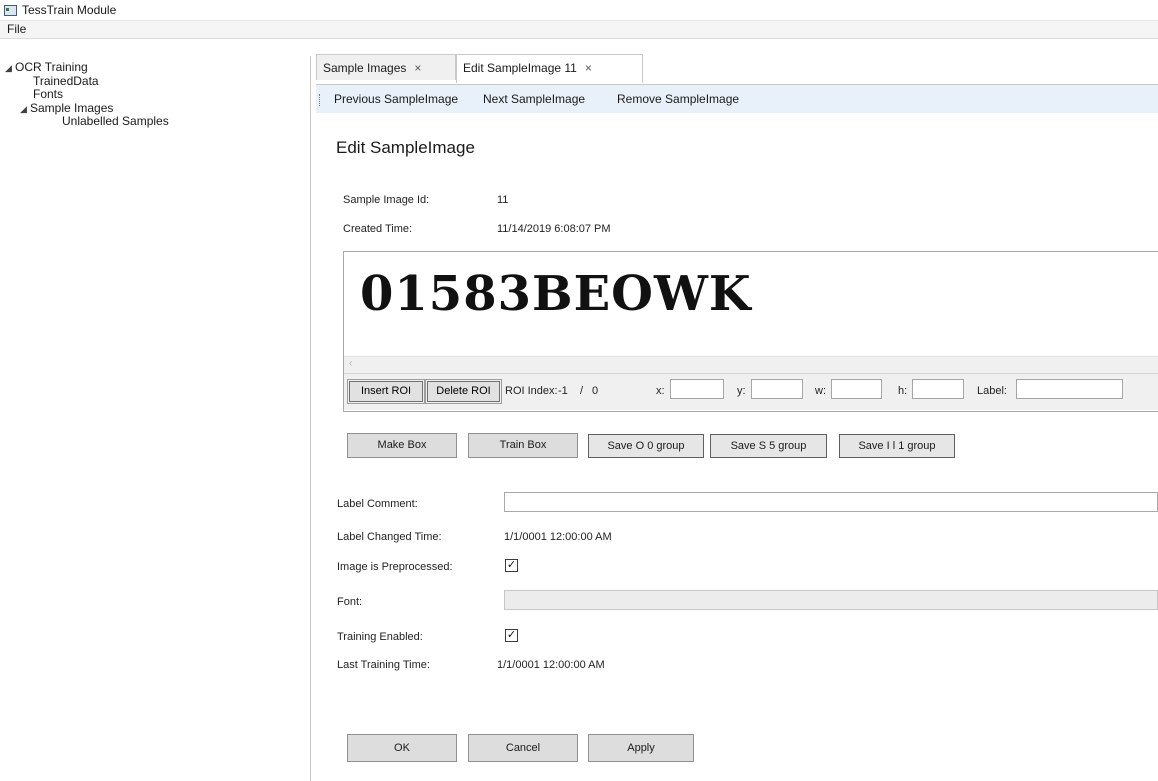  I want to click on label-changed-time-label: Label Changed Time:, so click(389, 537).